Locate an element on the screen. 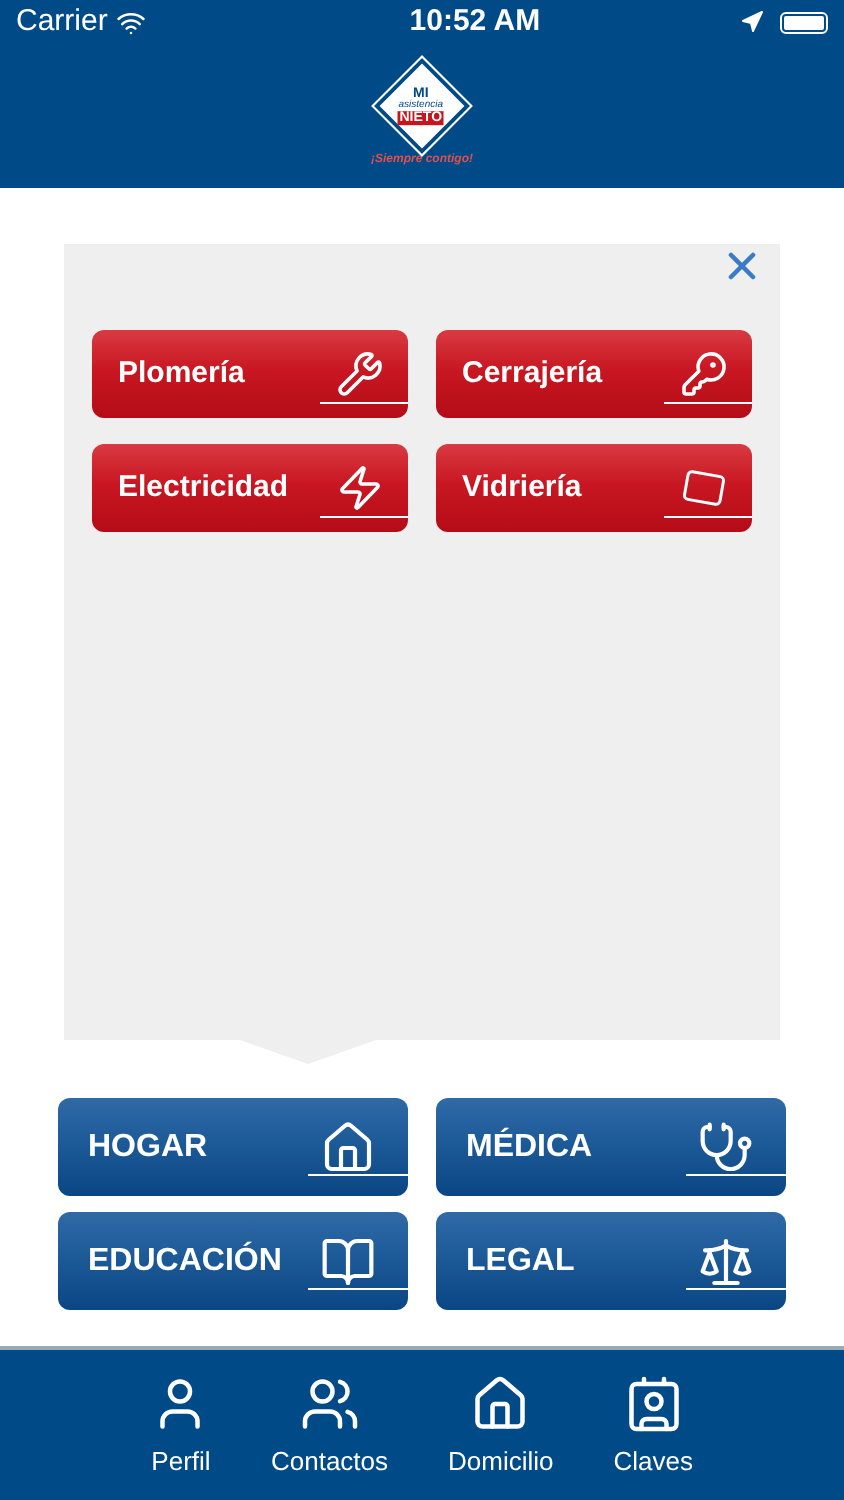 This screenshot has height=1500, width=844. wrench-icon is located at coordinates (360, 374).